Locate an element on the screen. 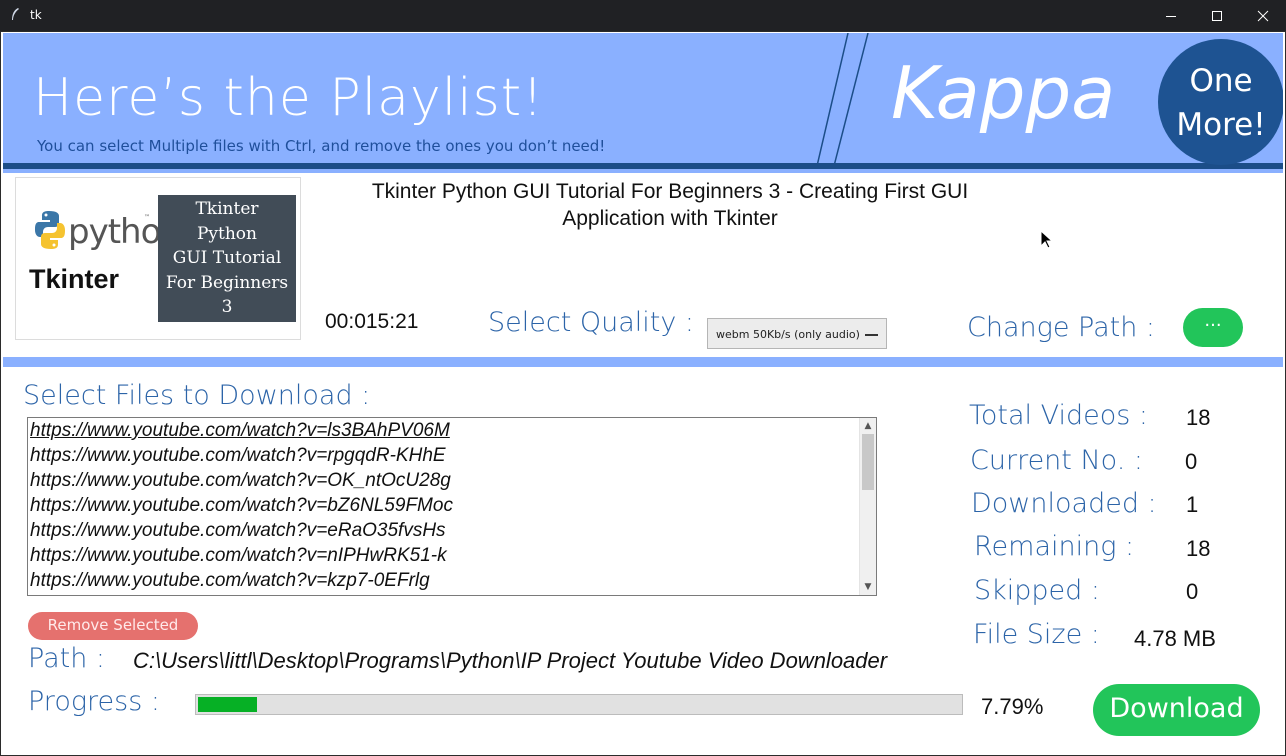  one-more-line1: One is located at coordinates (1221, 81).